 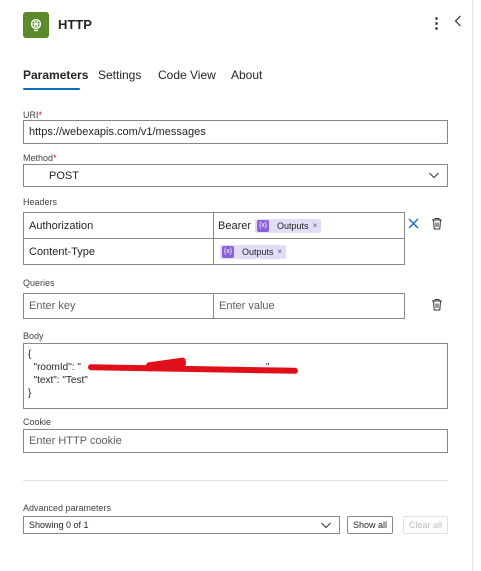 I want to click on action-title: HTTP, so click(x=75, y=24).